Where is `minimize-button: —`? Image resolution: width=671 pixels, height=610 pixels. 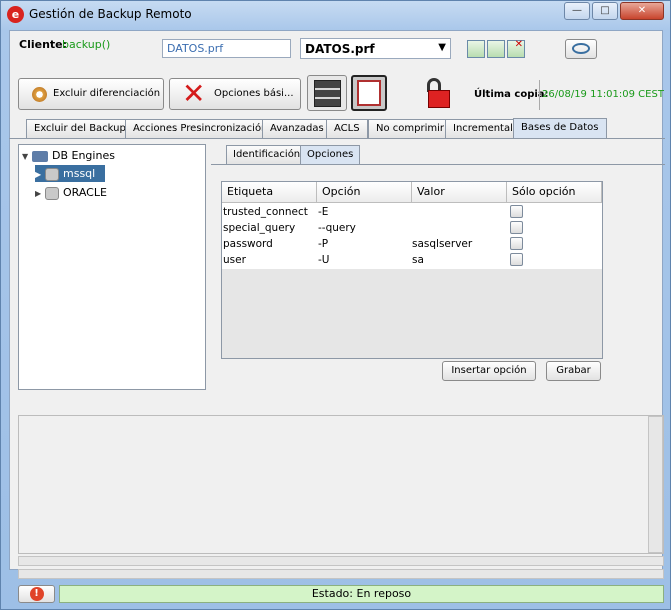
minimize-button: — is located at coordinates (577, 11).